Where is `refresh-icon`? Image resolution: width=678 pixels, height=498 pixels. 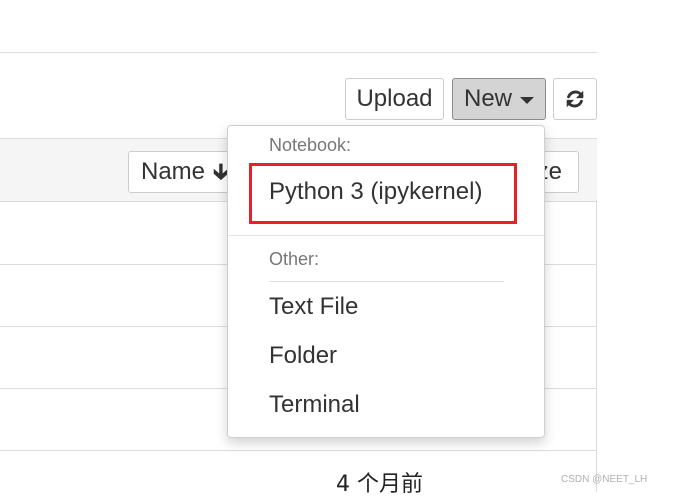 refresh-icon is located at coordinates (575, 99).